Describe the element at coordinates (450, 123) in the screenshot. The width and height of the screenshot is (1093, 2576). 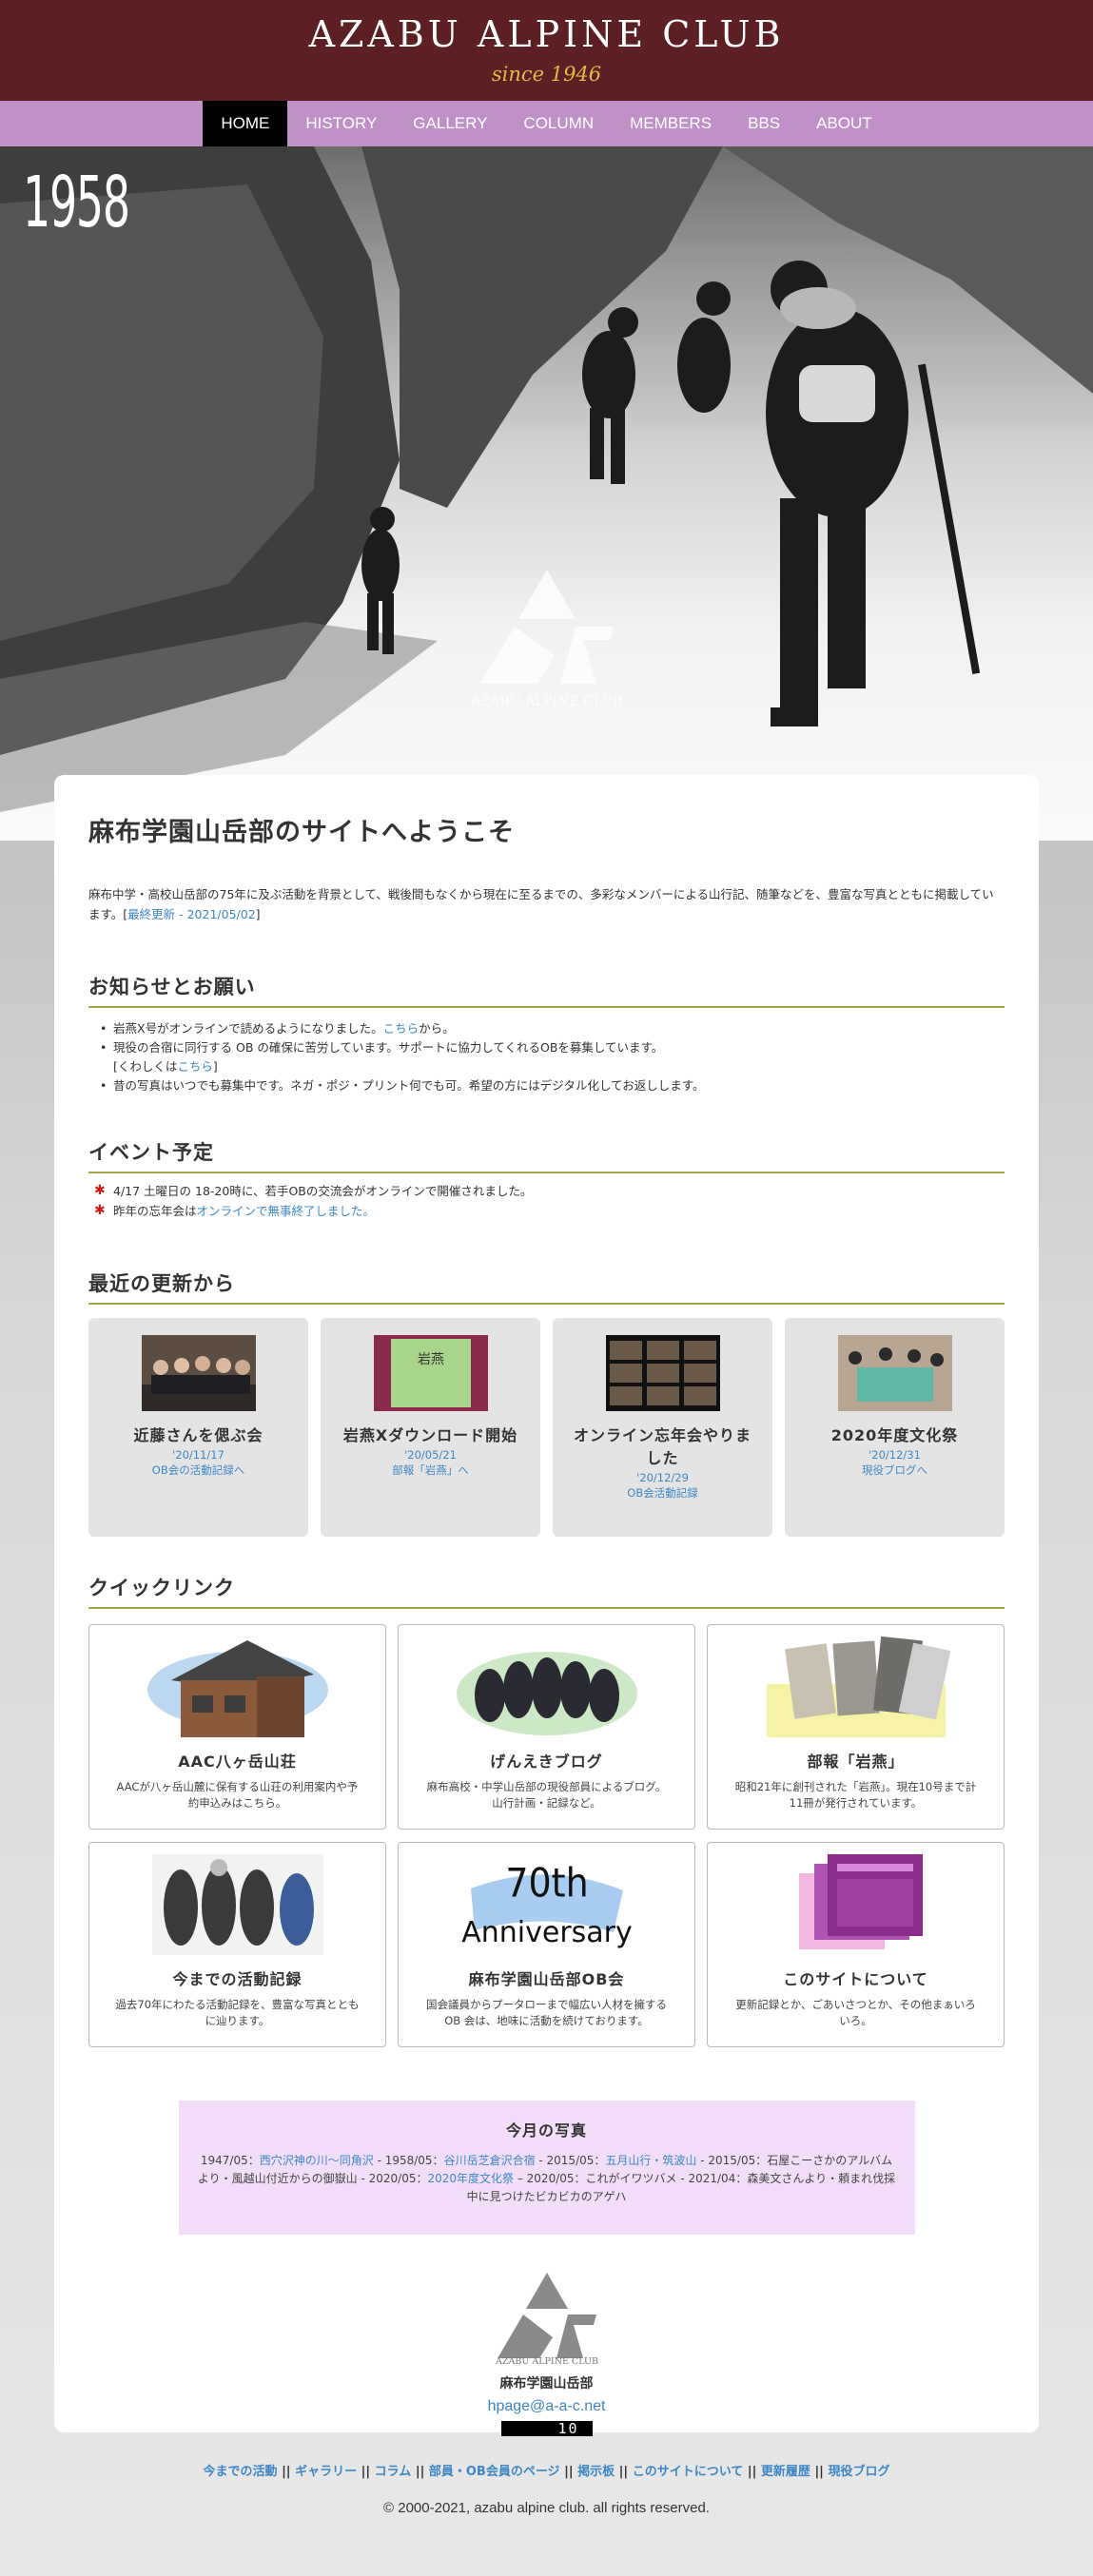
I see `nav-gallery: GALLERY` at that location.